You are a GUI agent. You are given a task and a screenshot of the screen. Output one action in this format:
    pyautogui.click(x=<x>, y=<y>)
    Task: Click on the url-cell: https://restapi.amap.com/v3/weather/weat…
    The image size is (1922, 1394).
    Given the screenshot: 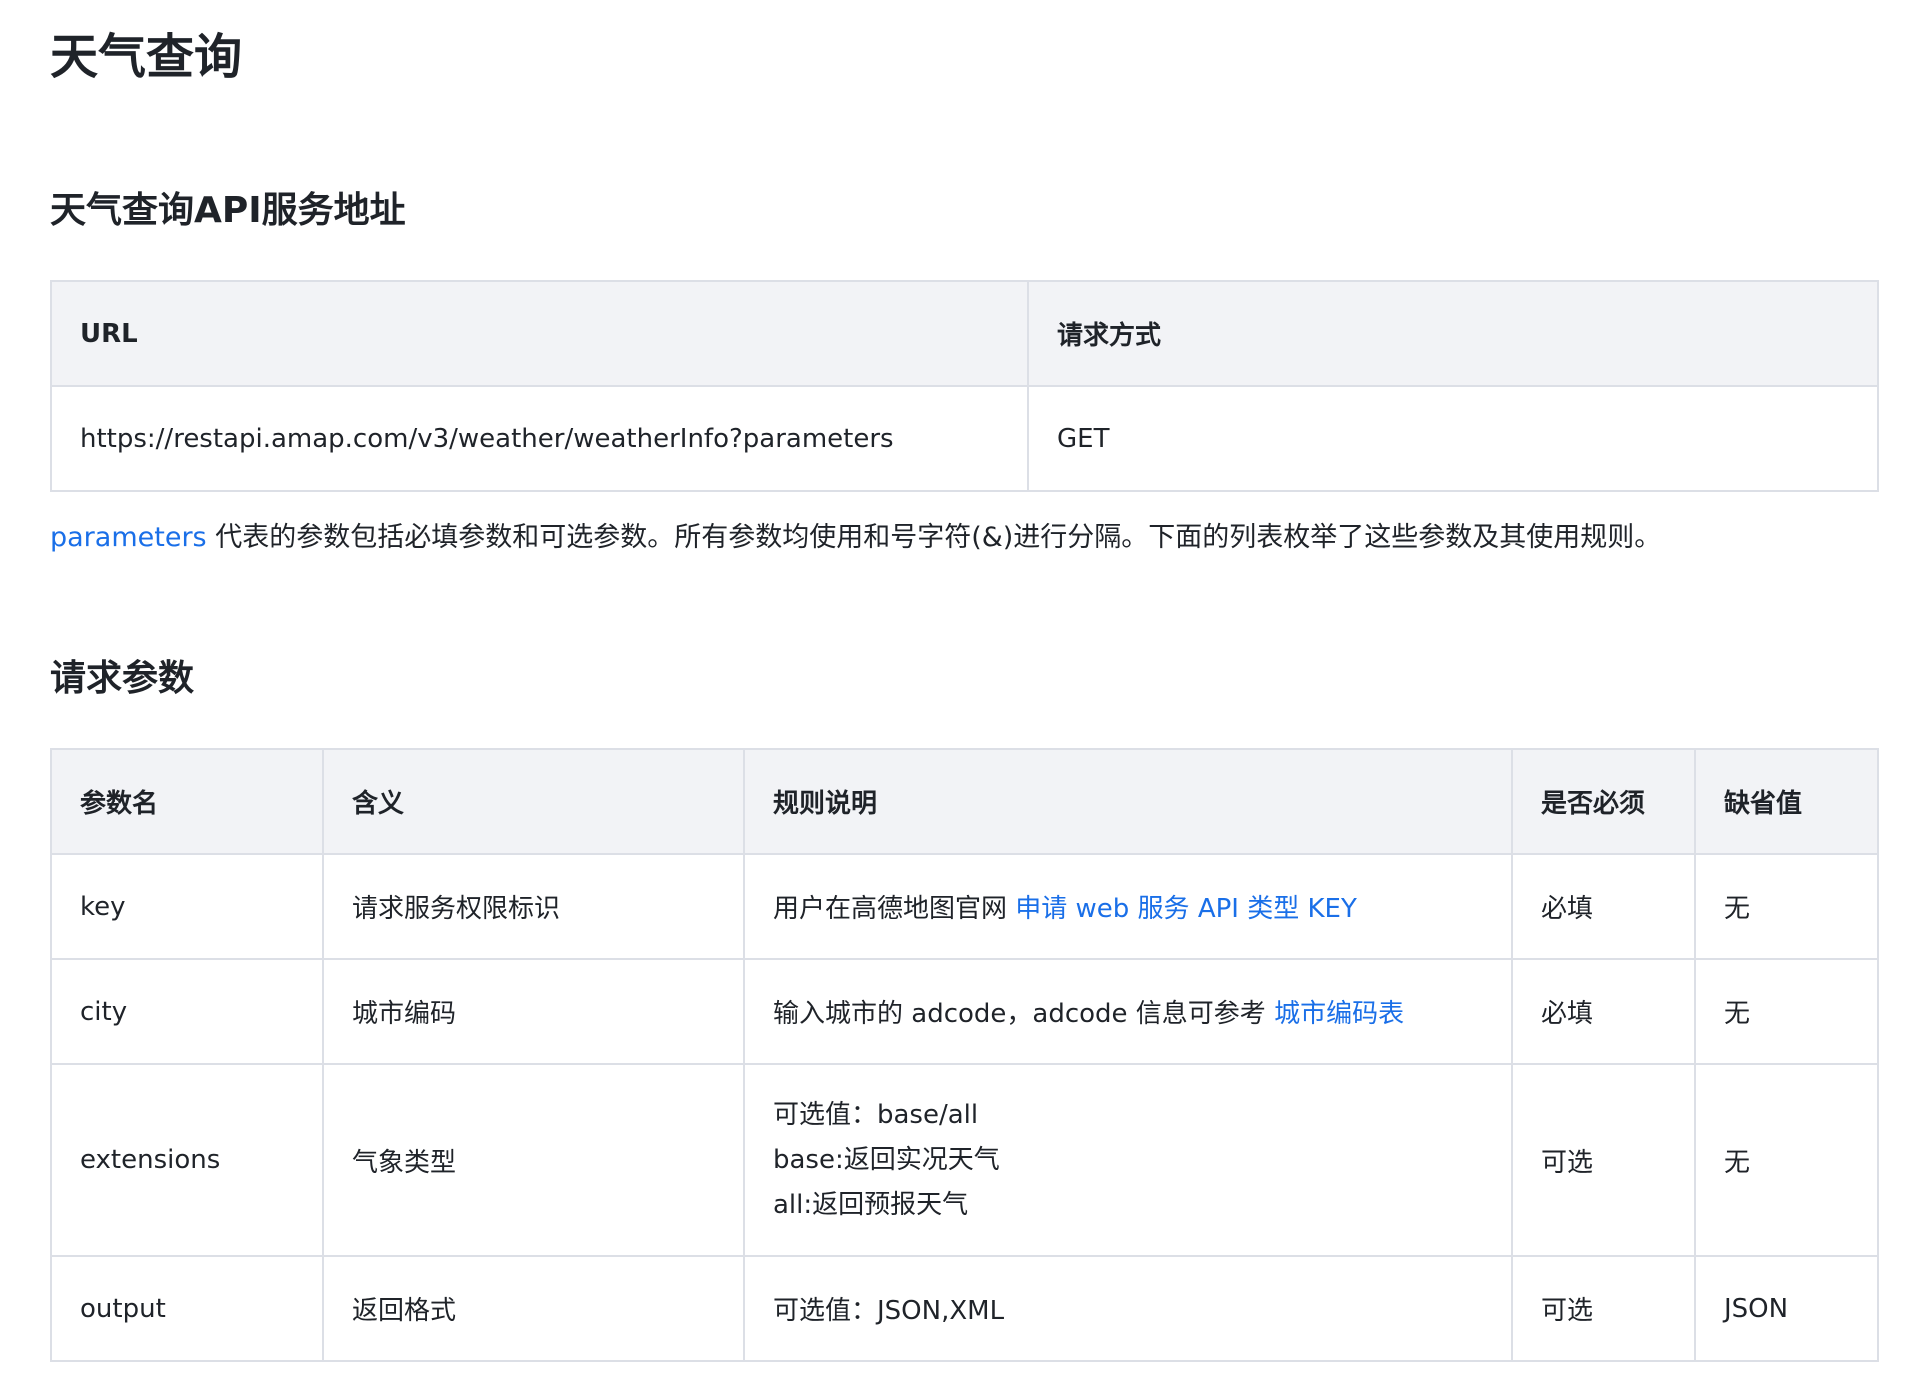 What is the action you would take?
    pyautogui.click(x=539, y=438)
    